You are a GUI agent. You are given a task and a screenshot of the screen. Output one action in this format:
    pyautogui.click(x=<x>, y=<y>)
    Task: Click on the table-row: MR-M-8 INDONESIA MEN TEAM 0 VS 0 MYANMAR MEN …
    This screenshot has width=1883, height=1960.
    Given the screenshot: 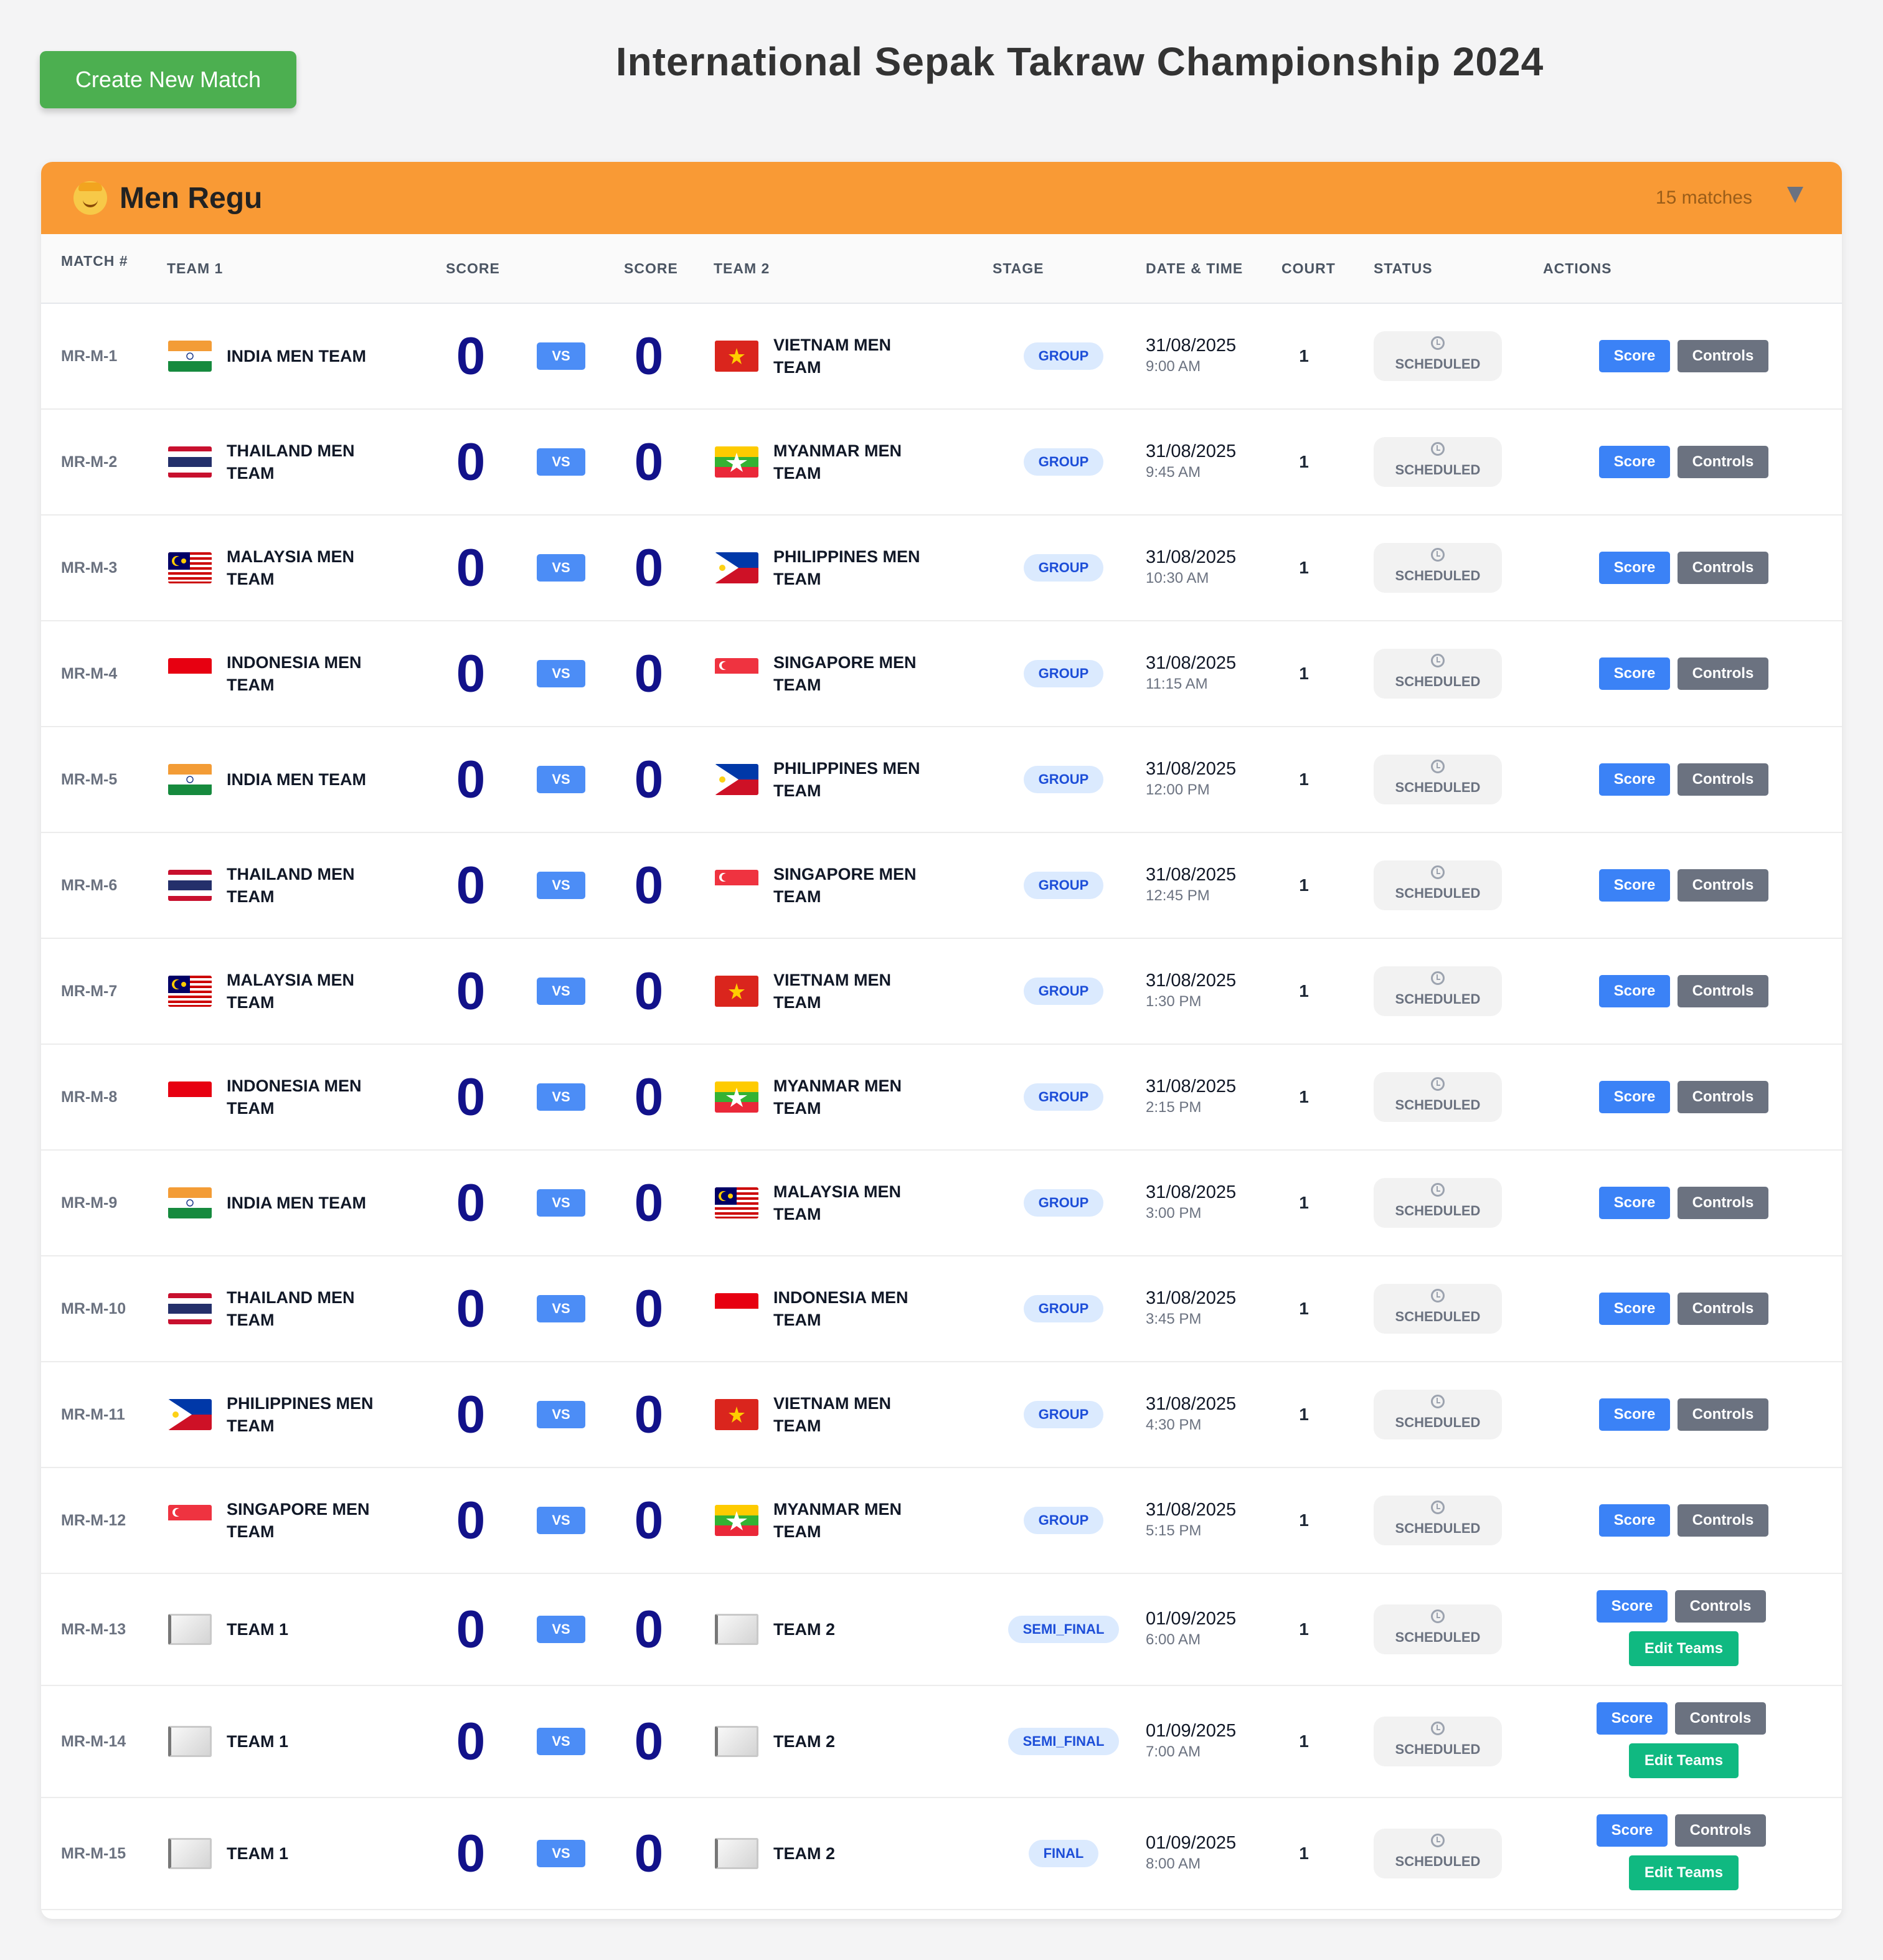 What is the action you would take?
    pyautogui.click(x=942, y=1098)
    